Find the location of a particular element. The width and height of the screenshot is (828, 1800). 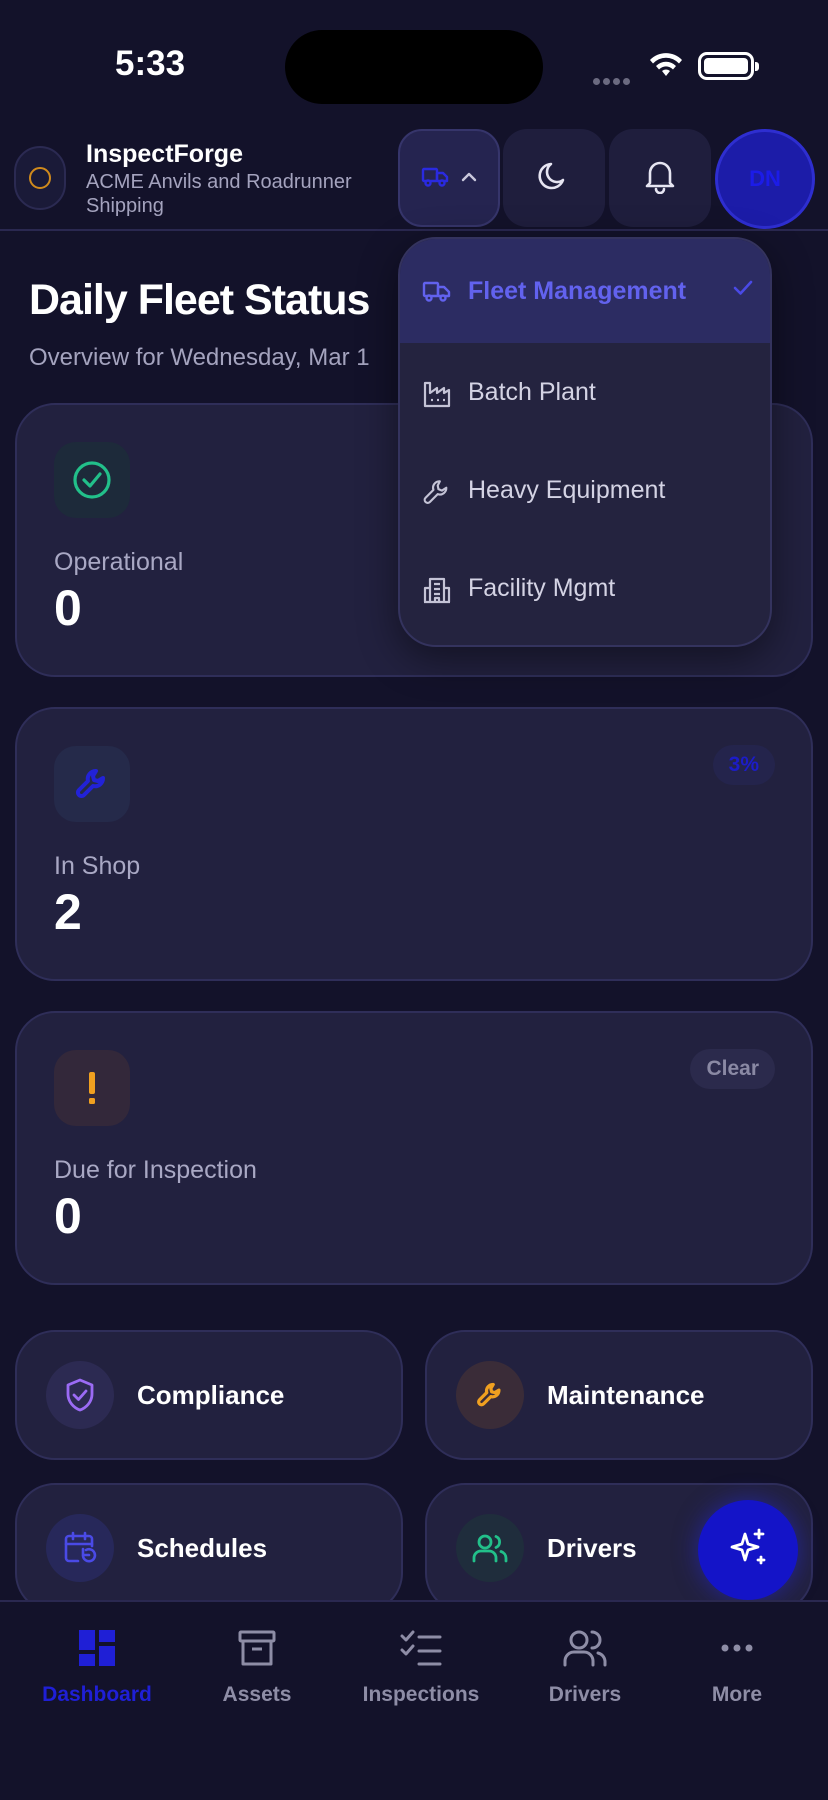

exclamation-icon is located at coordinates (92, 1088).